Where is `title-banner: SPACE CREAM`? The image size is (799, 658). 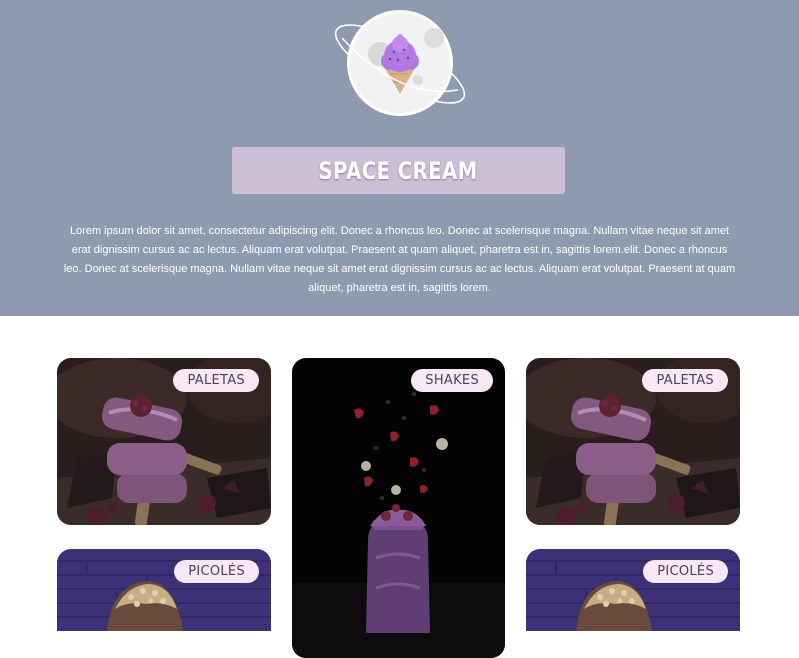
title-banner: SPACE CREAM is located at coordinates (398, 170).